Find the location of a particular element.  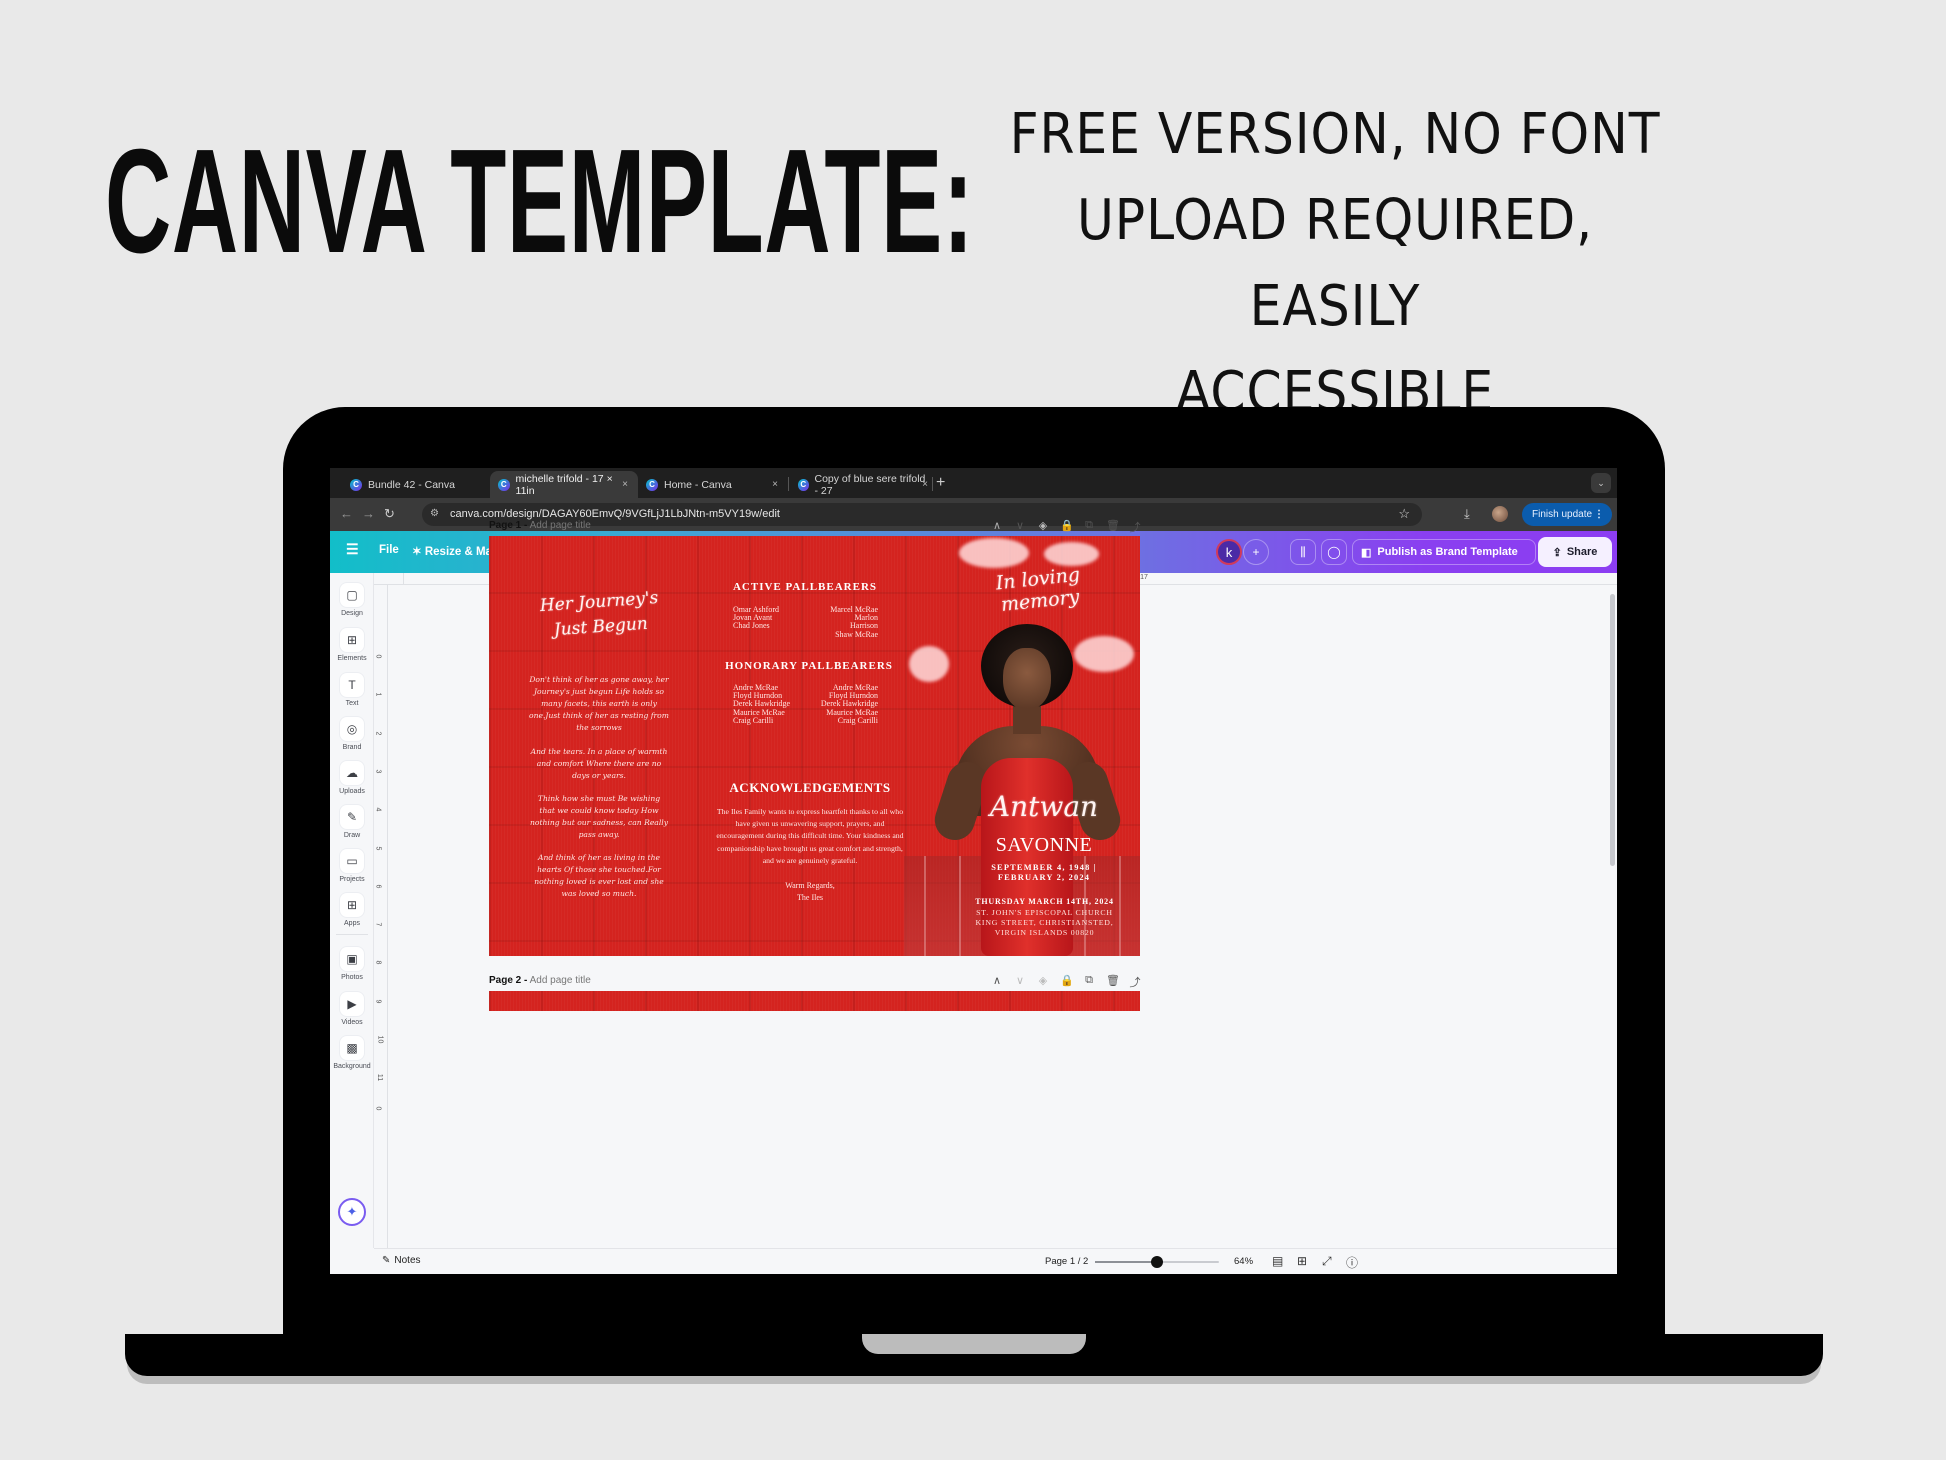

file-menu: File is located at coordinates (389, 550).